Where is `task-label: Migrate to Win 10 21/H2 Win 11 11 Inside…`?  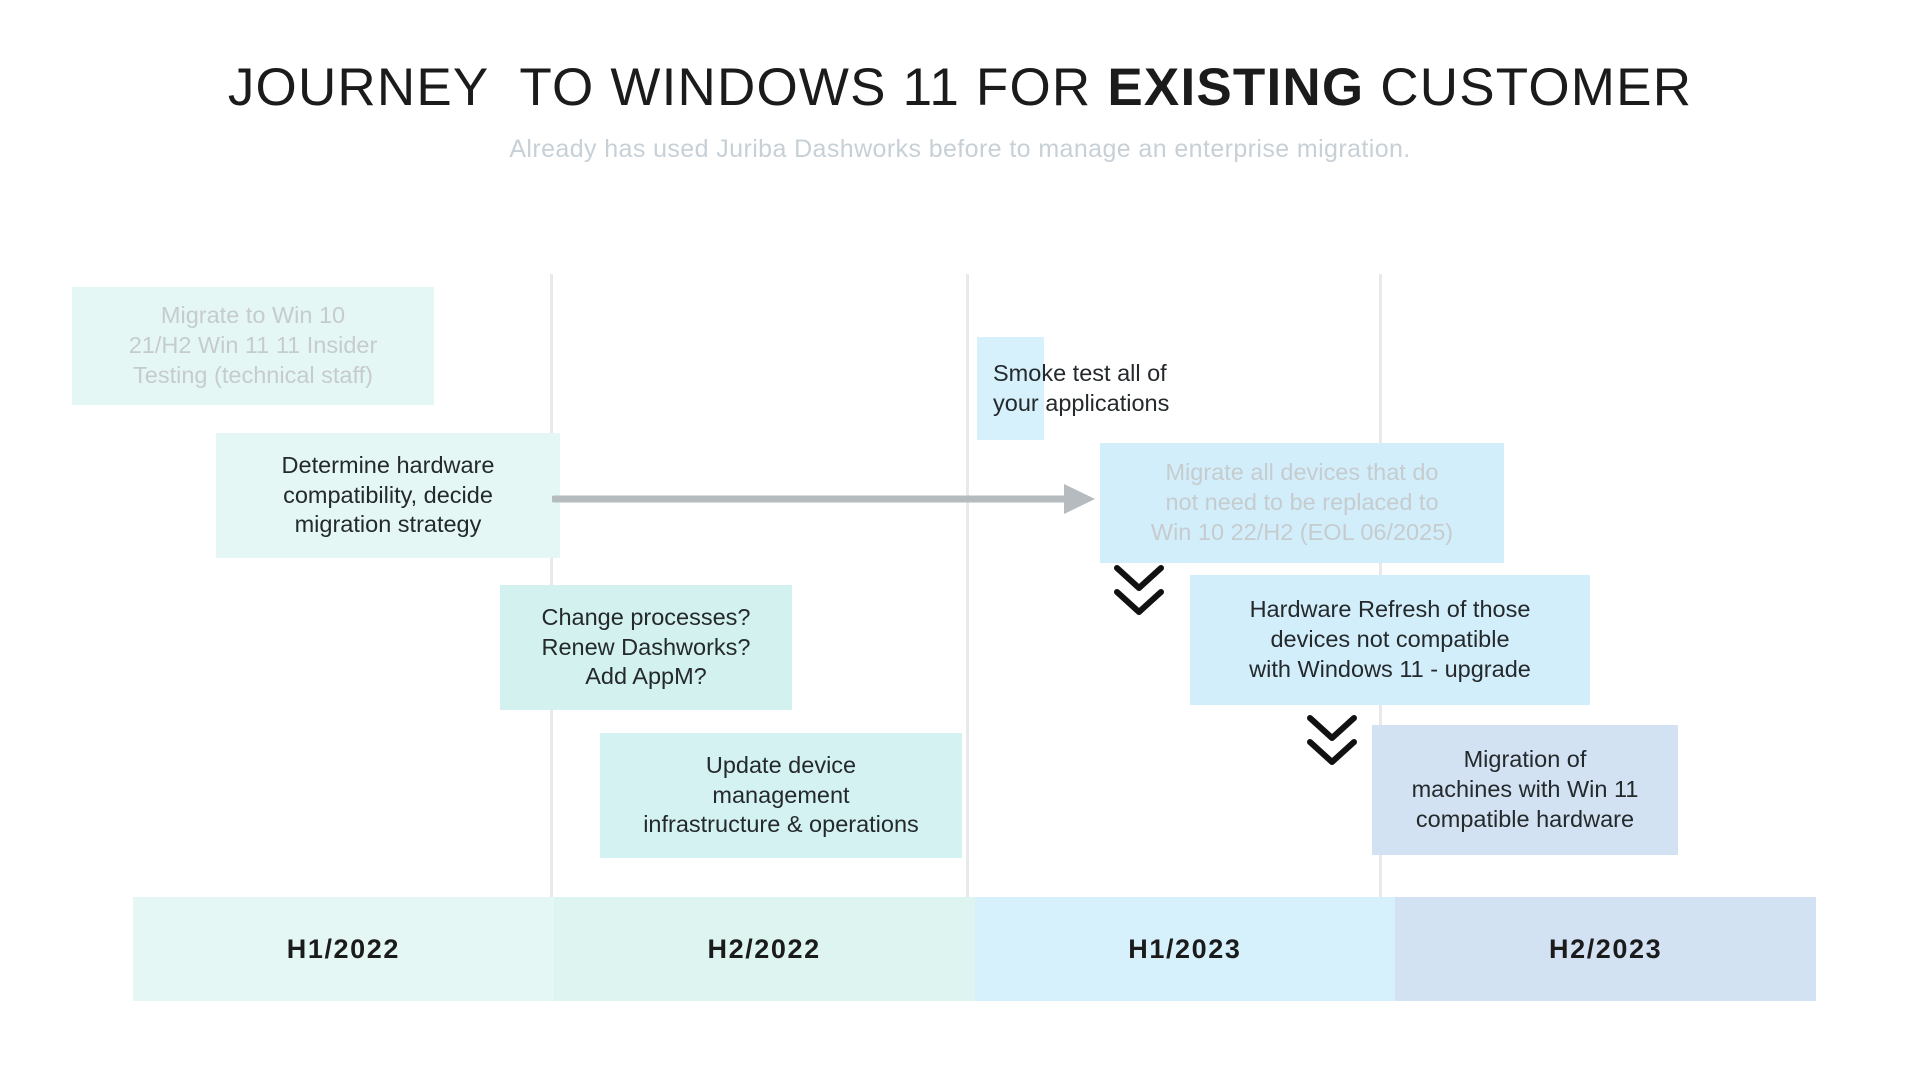
task-label: Migrate to Win 10 21/H2 Win 11 11 Inside… is located at coordinates (253, 345).